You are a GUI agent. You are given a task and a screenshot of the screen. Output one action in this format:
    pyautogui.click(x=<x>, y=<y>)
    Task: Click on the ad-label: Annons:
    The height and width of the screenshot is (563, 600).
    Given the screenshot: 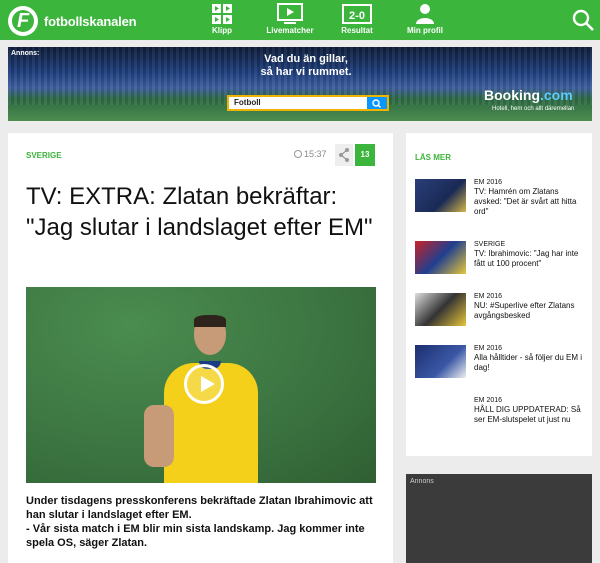 What is the action you would take?
    pyautogui.click(x=25, y=53)
    